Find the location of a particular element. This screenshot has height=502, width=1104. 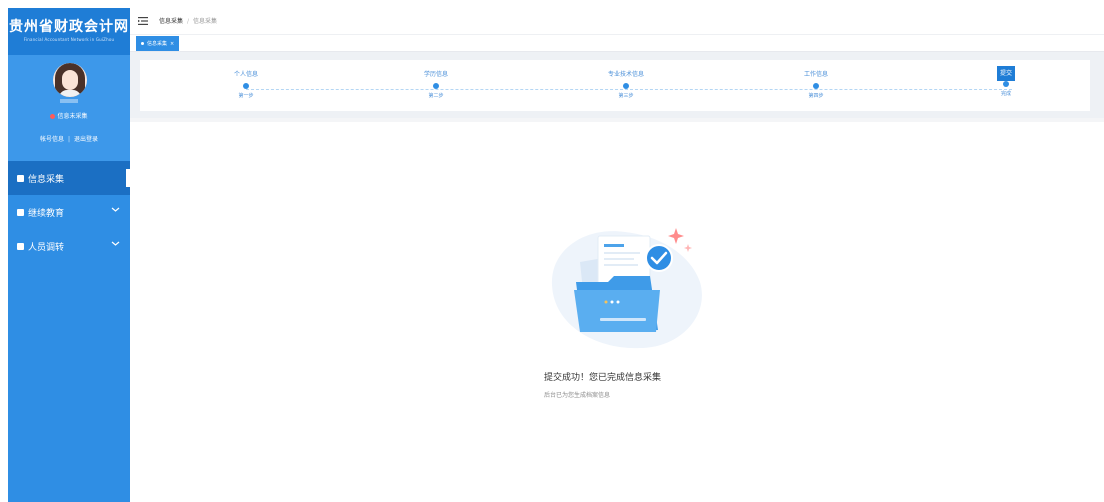

step-submit: 提交 完成 is located at coordinates (1006, 78).